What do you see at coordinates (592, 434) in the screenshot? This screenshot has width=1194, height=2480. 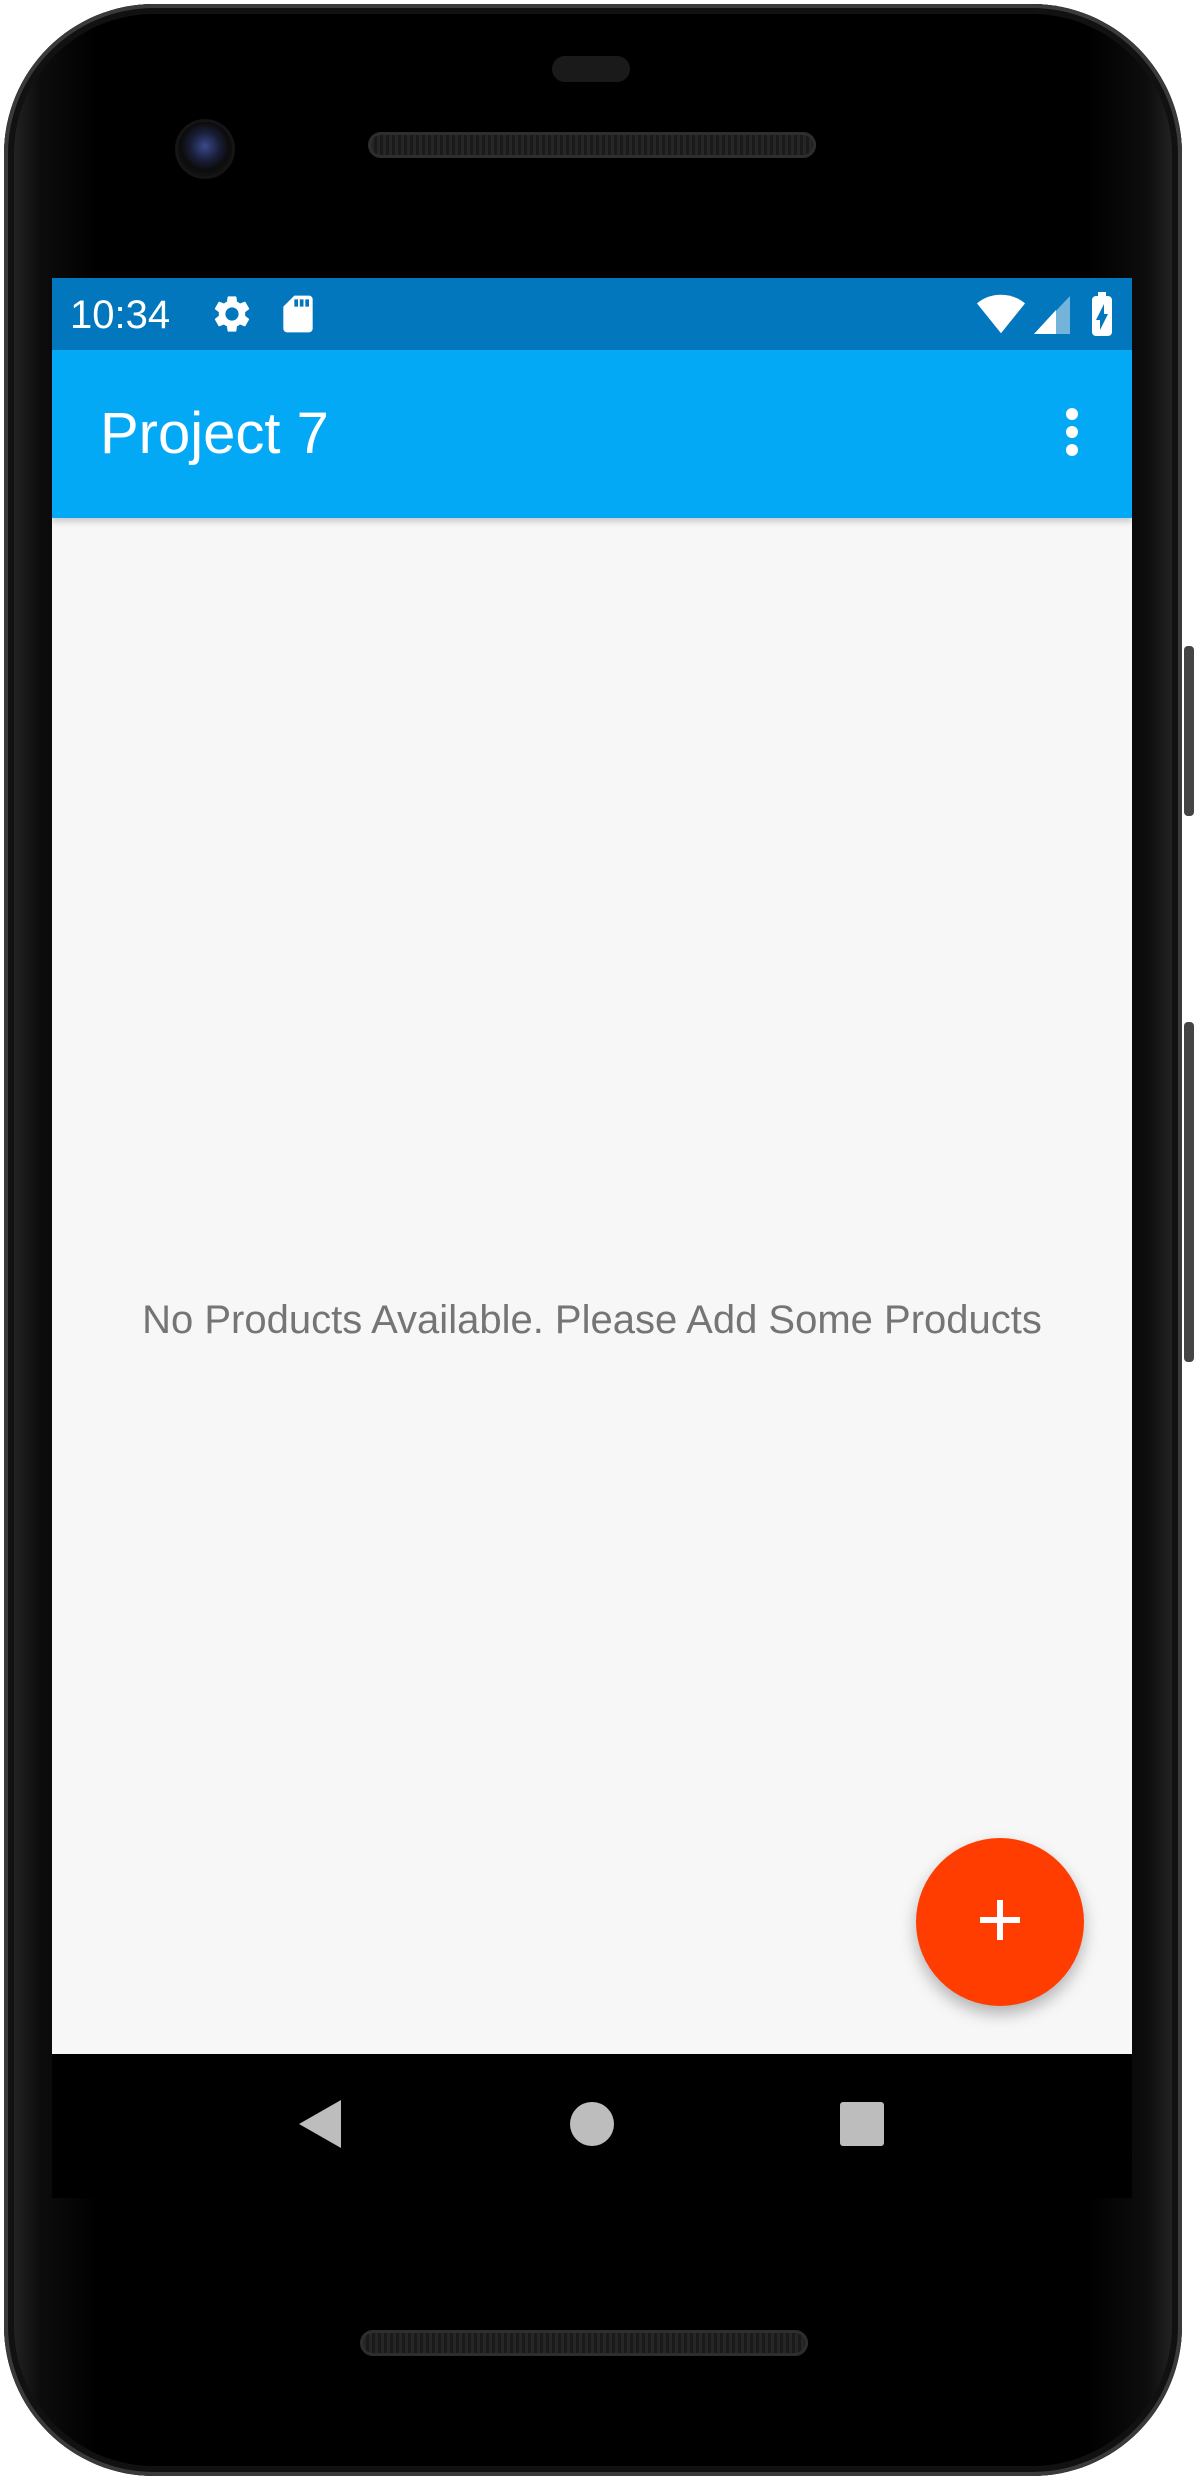 I see `app-bar: Project 7` at bounding box center [592, 434].